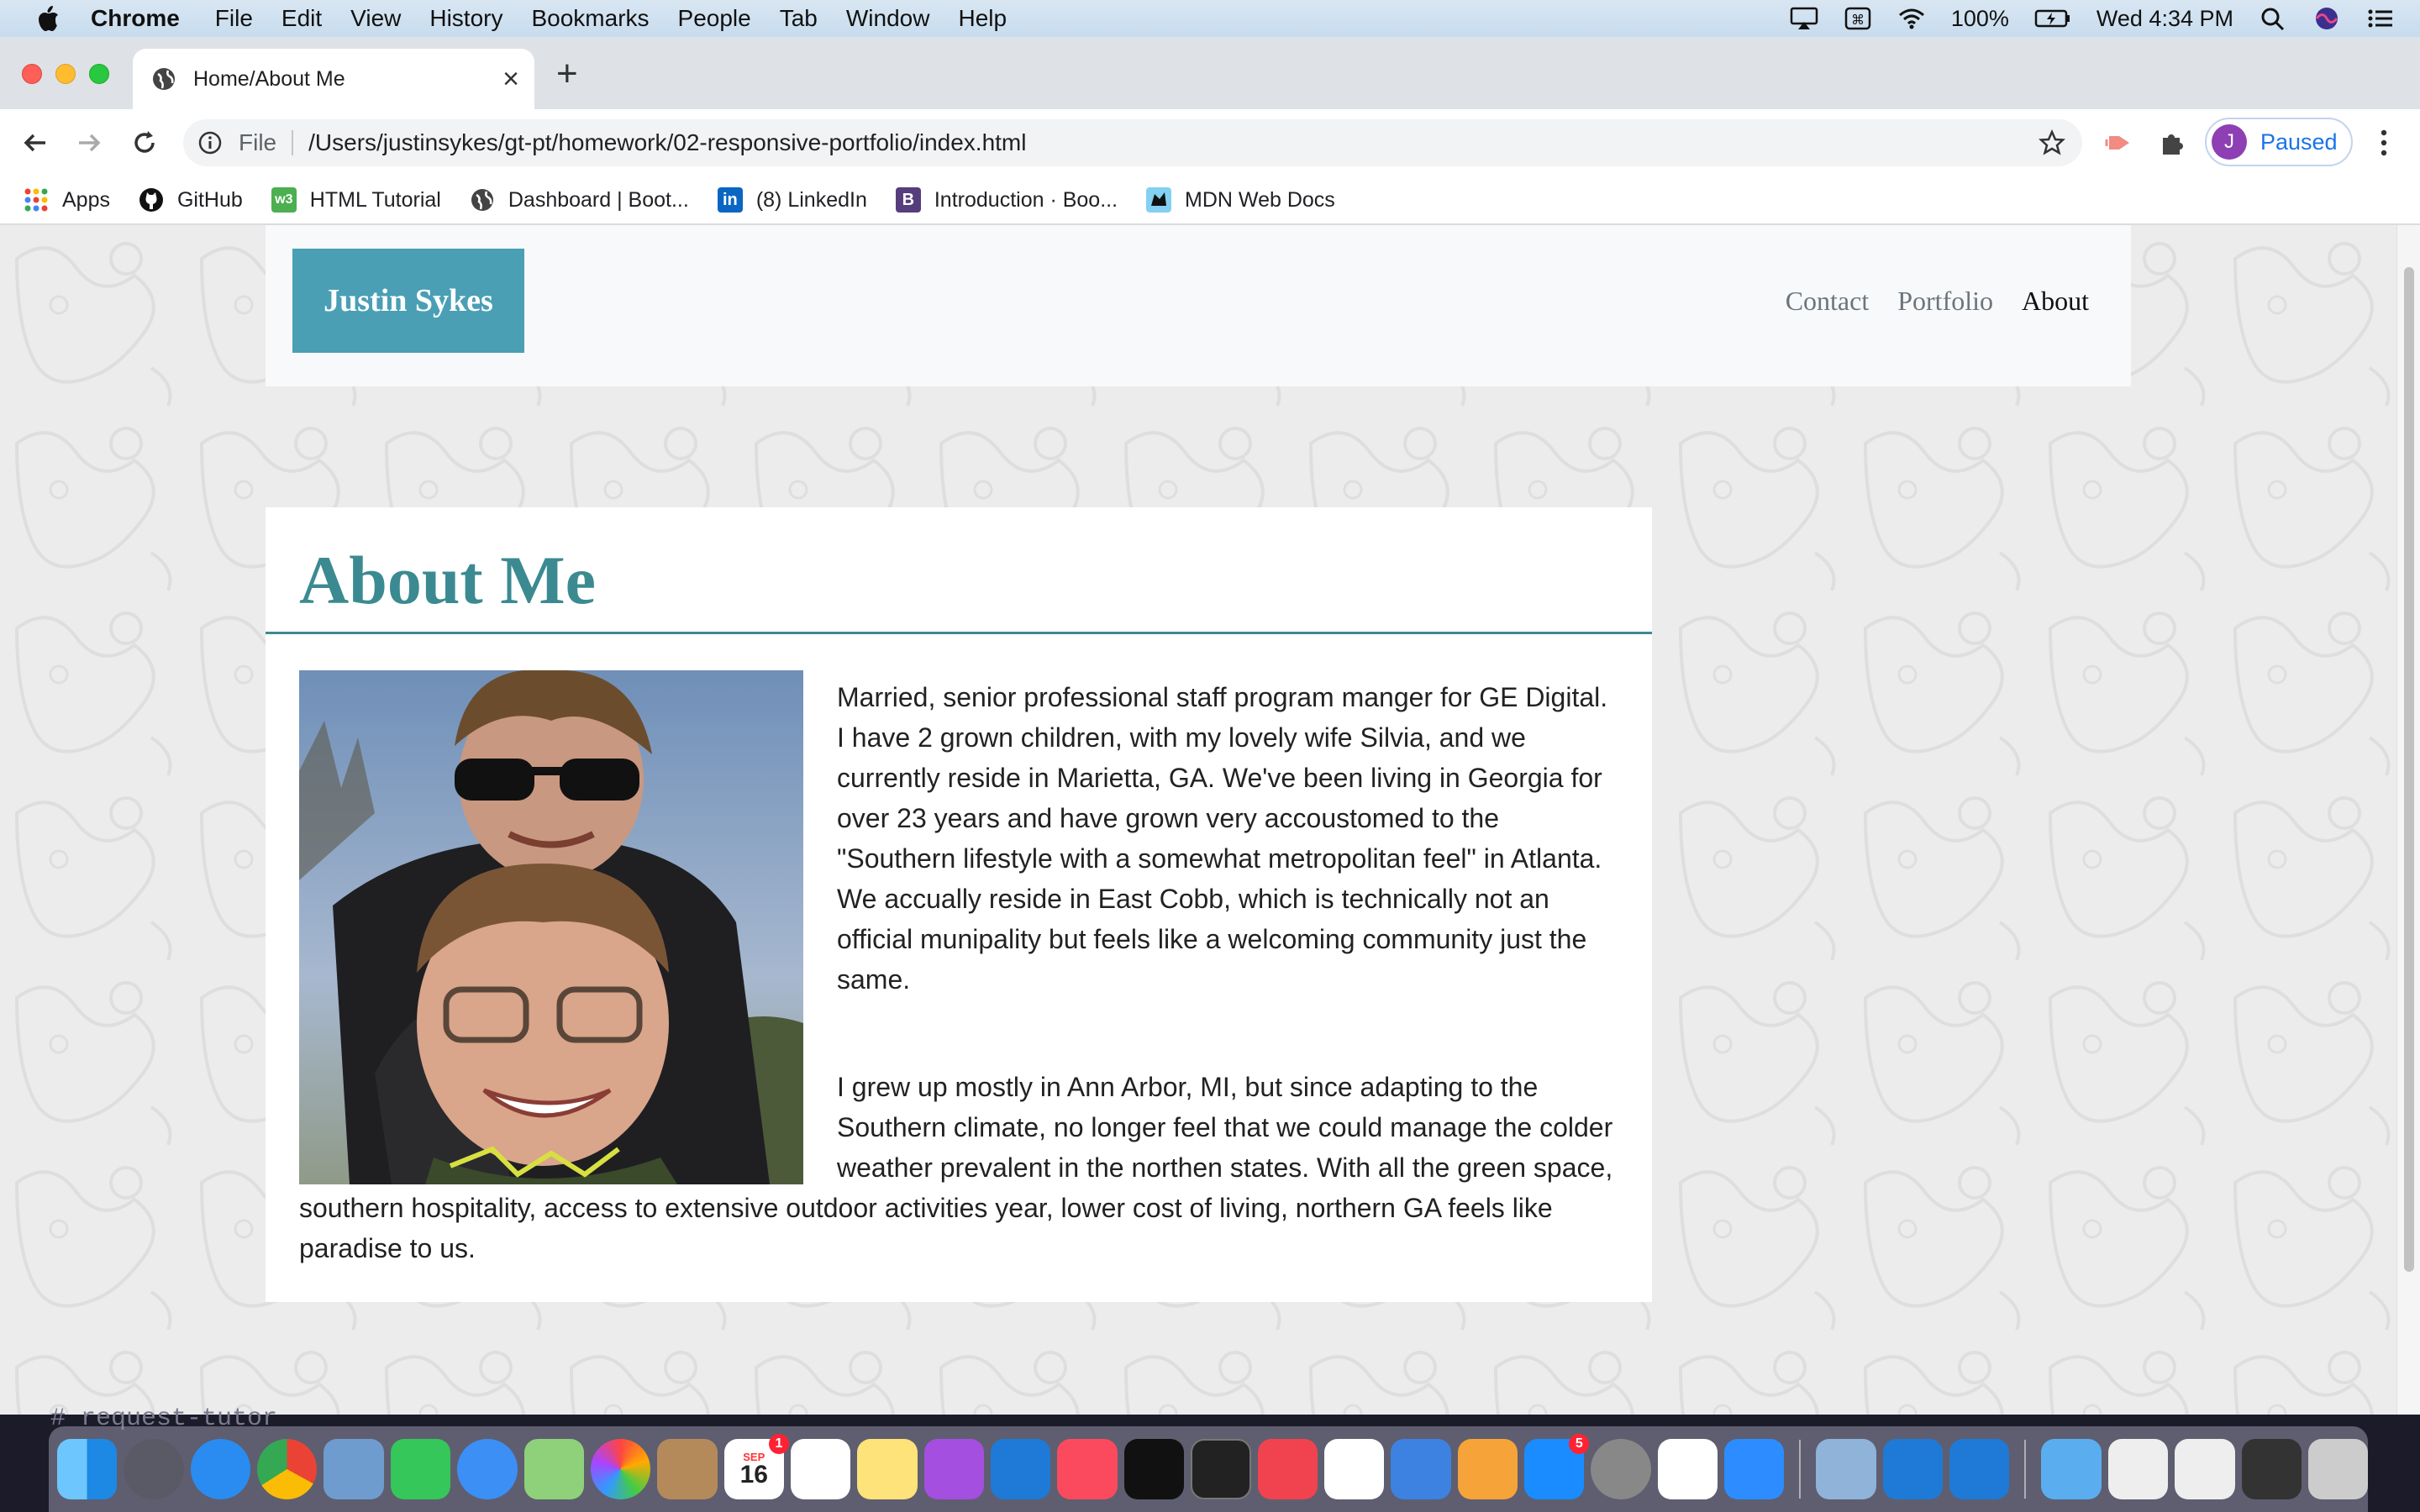 This screenshot has height=1512, width=2420. What do you see at coordinates (47, 18) in the screenshot?
I see `apple-menu-icon` at bounding box center [47, 18].